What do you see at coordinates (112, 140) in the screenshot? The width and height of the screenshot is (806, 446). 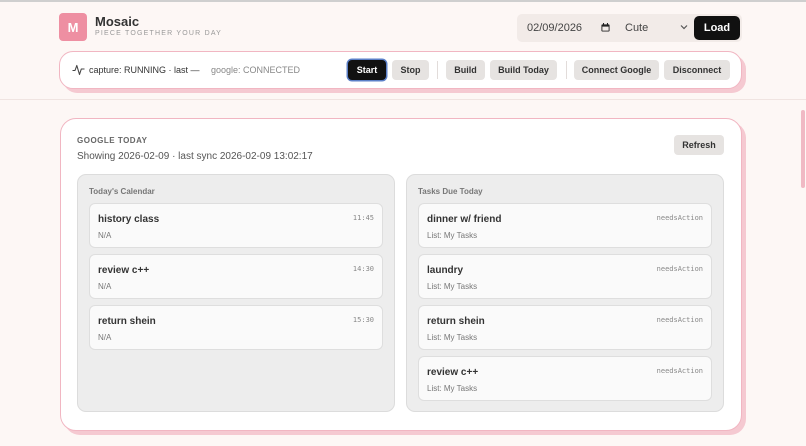 I see `section-label: GOOGLE TODAY` at bounding box center [112, 140].